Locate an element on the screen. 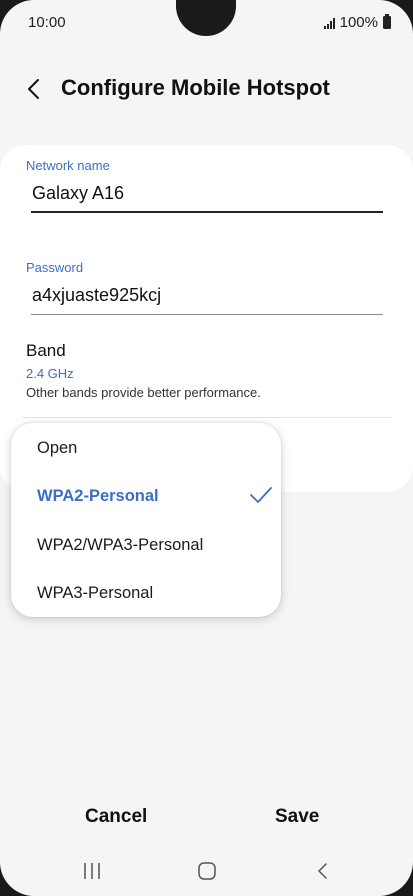 This screenshot has width=413, height=896. status-indicators: 100% is located at coordinates (357, 22).